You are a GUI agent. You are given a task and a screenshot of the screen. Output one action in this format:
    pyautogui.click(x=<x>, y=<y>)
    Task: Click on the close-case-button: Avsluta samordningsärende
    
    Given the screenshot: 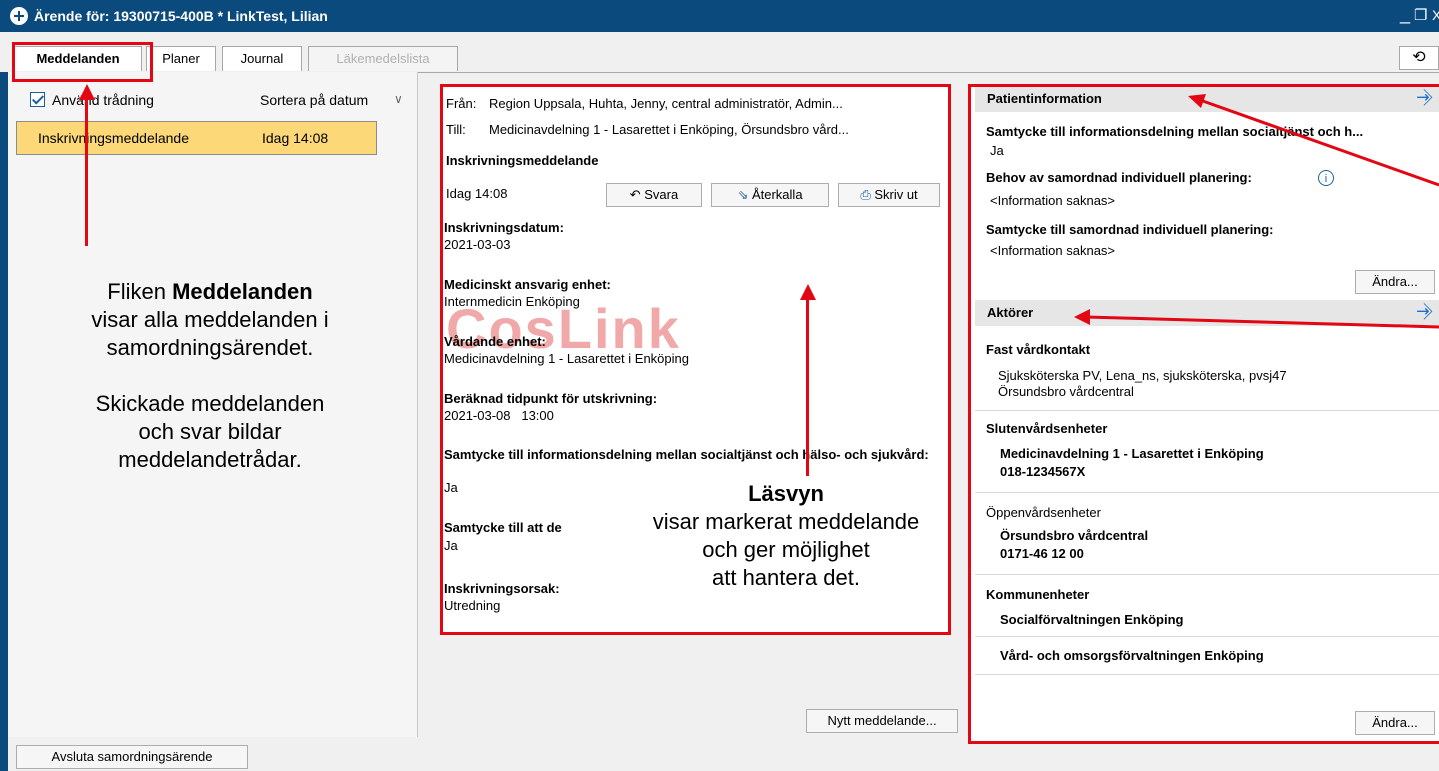 What is the action you would take?
    pyautogui.click(x=132, y=757)
    